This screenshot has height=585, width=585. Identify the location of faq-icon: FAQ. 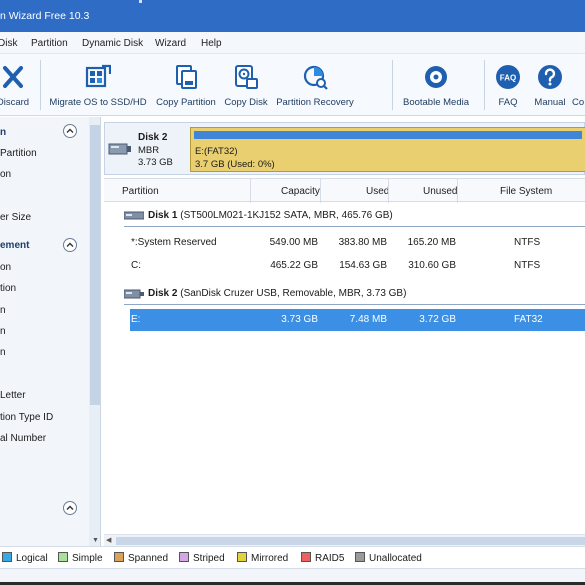
(508, 77).